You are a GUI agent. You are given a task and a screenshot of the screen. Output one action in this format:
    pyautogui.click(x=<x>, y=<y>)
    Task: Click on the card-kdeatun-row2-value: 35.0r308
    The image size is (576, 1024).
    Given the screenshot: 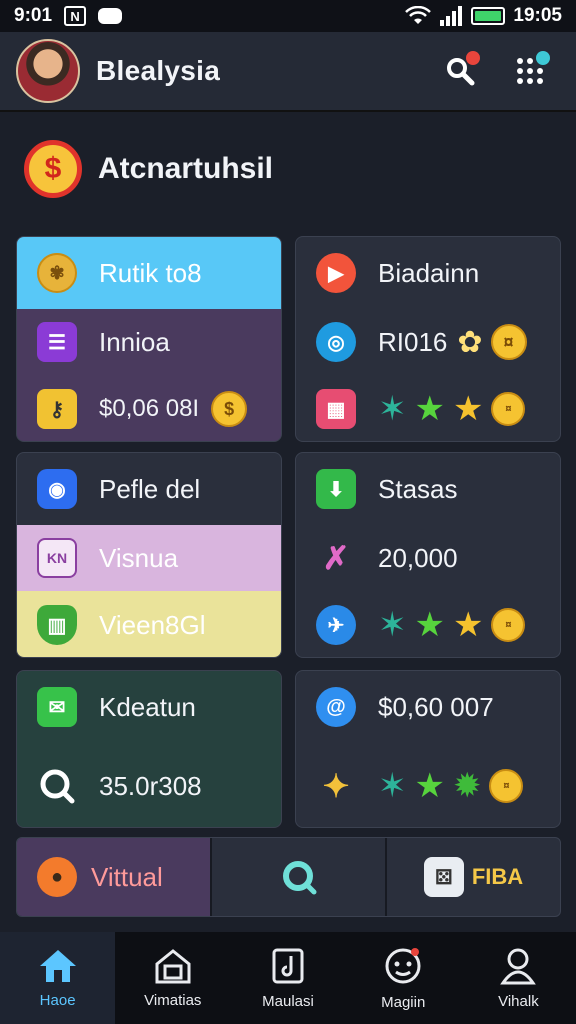 What is the action you would take?
    pyautogui.click(x=150, y=785)
    